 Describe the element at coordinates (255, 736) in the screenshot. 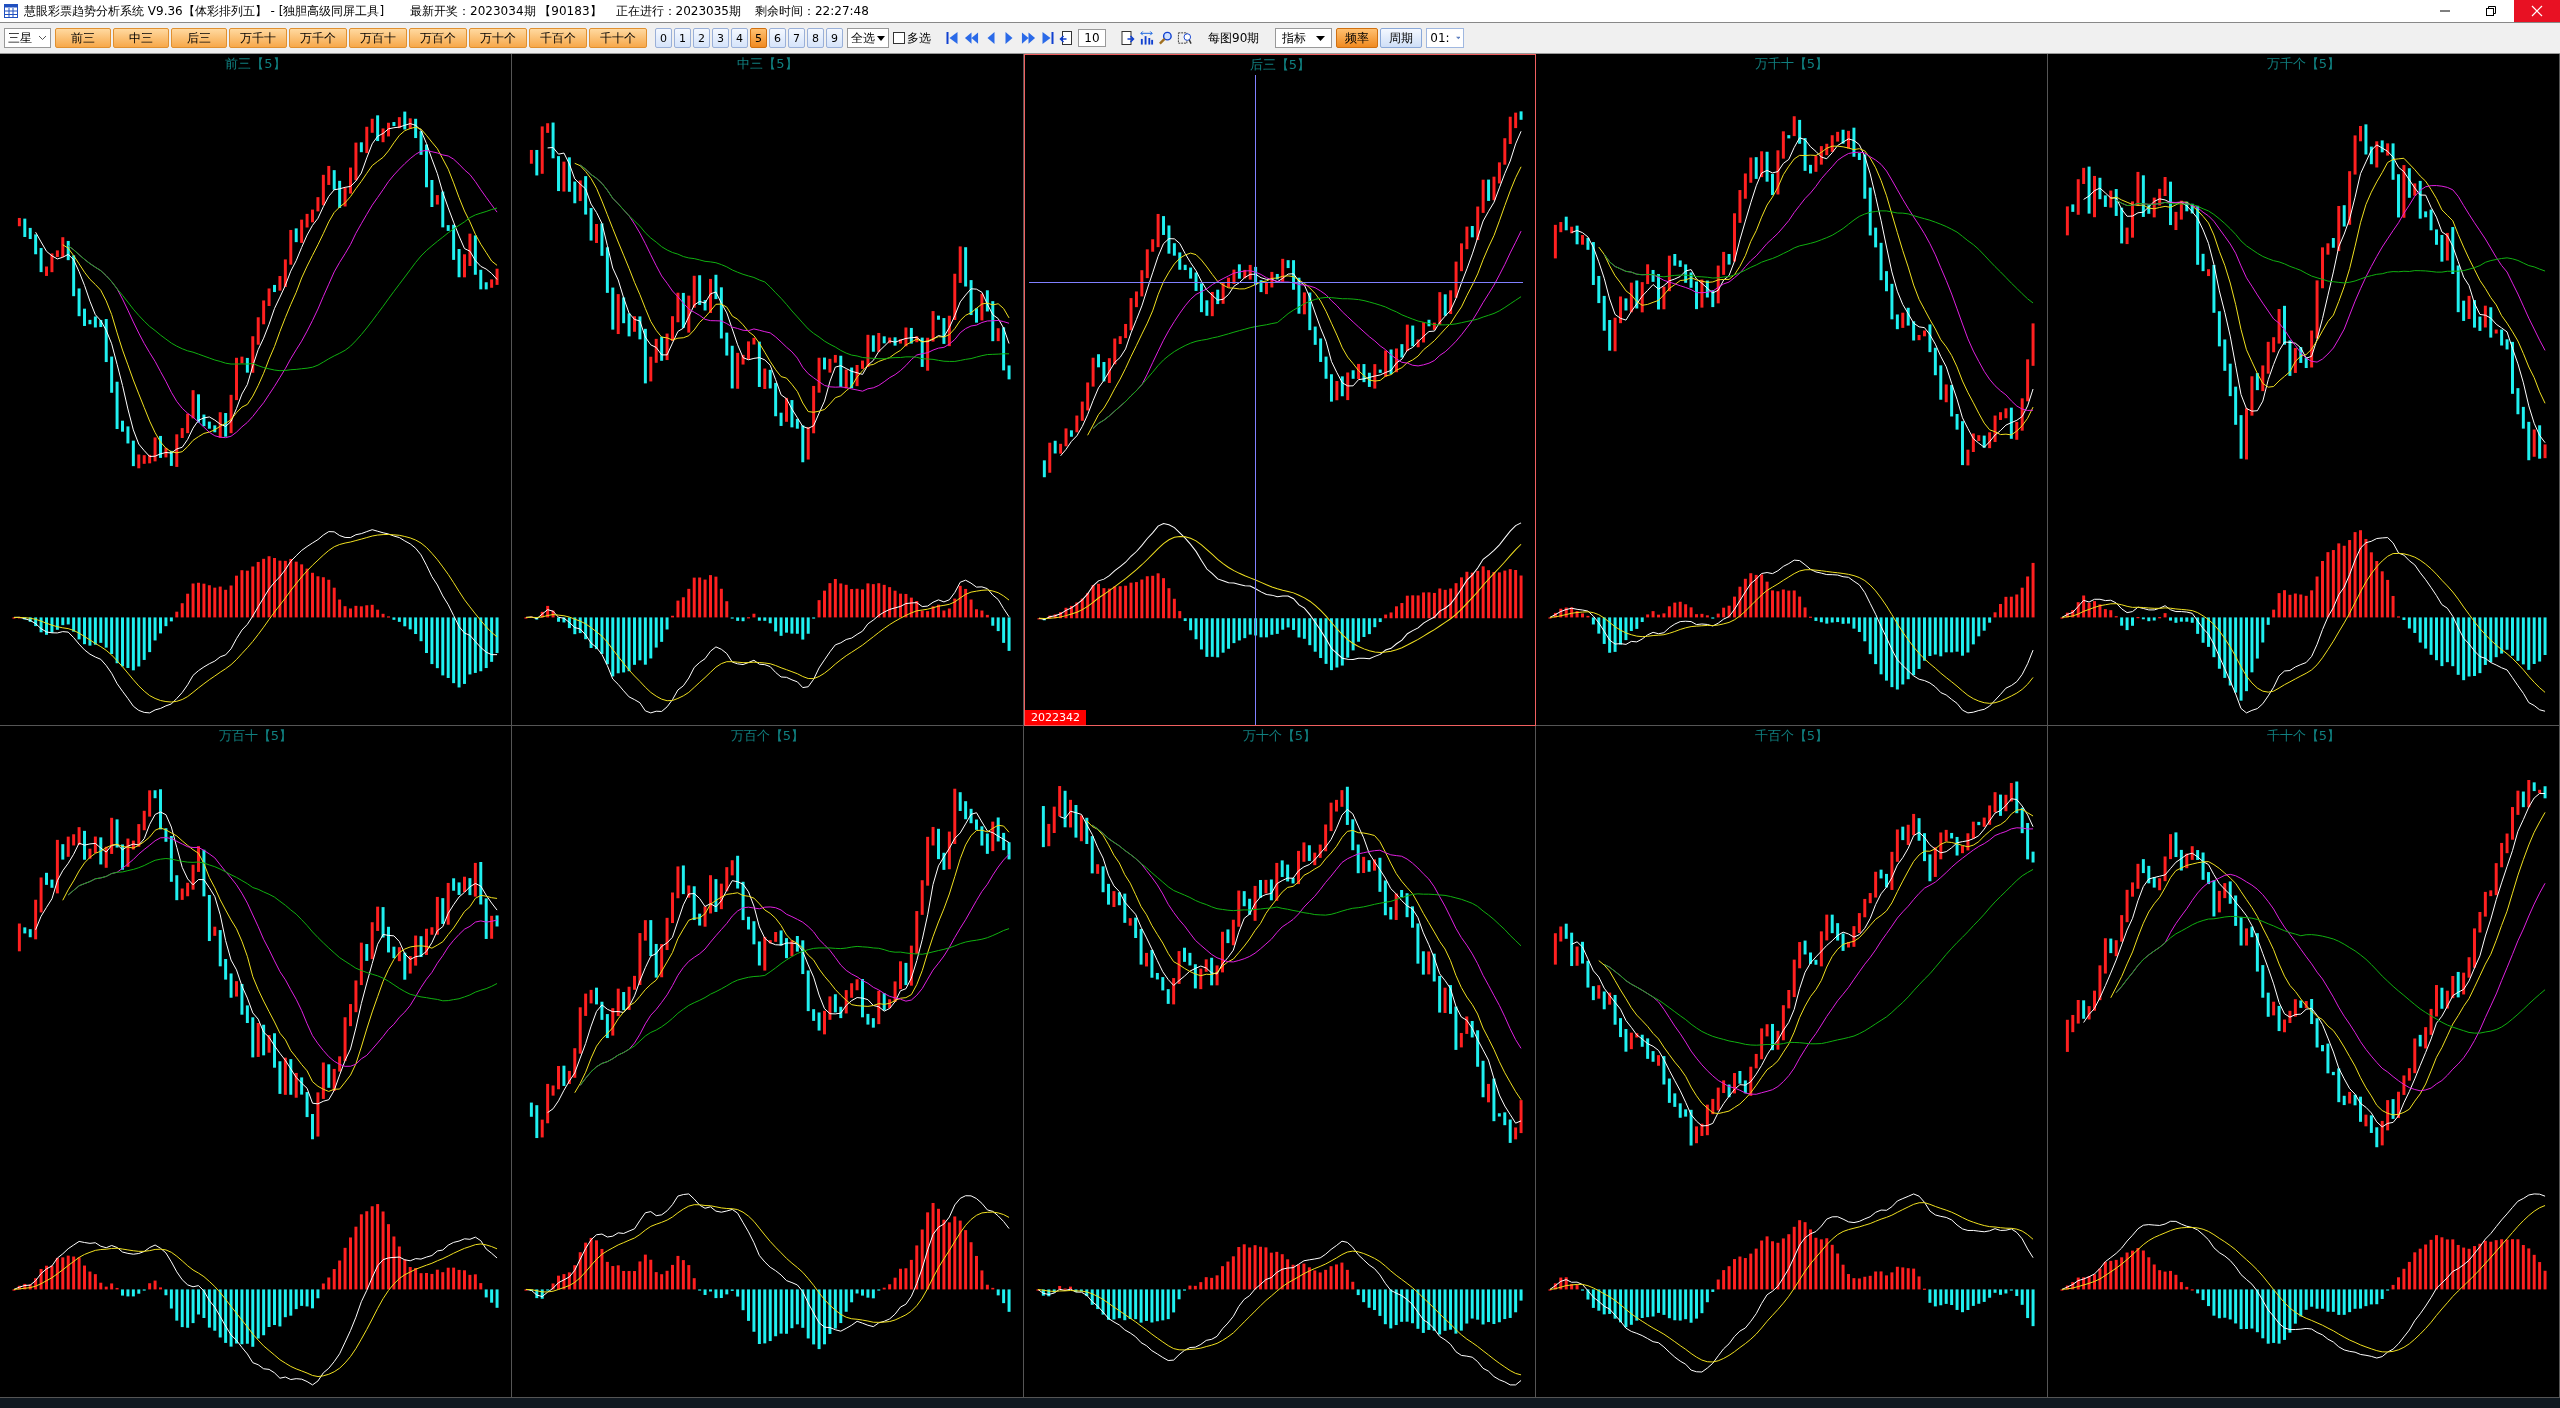

I see `panel-title: 万百十【5】` at that location.